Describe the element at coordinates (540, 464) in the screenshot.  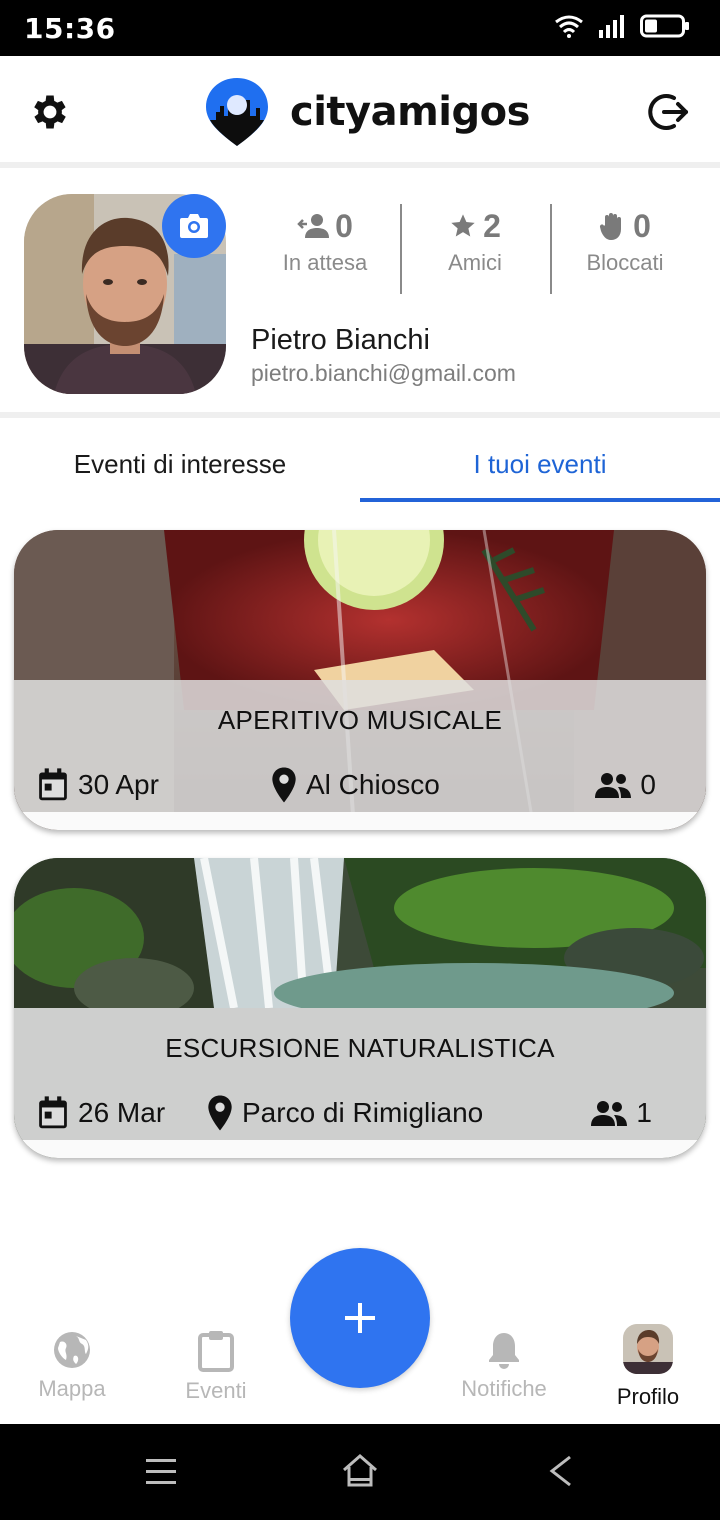
I see `tab-my-events: I tuoi eventi` at that location.